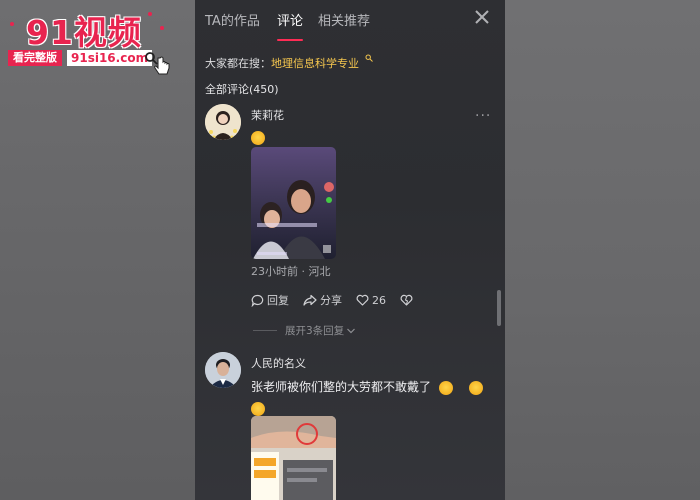 This screenshot has height=500, width=700. Describe the element at coordinates (344, 19) in the screenshot. I see `tab-related: 相关推荐` at that location.